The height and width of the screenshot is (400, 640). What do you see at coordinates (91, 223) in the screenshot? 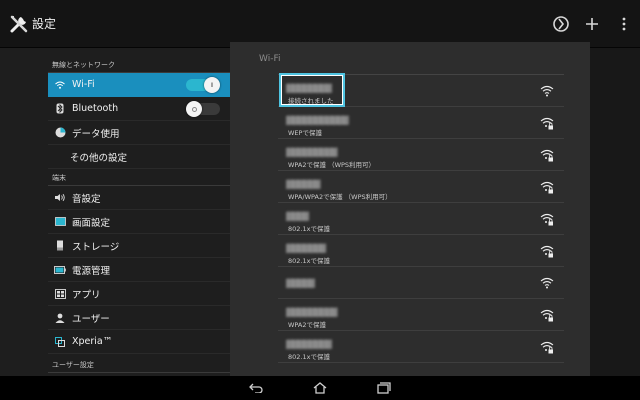
I see `sidebar-item-label: 画面設定` at bounding box center [91, 223].